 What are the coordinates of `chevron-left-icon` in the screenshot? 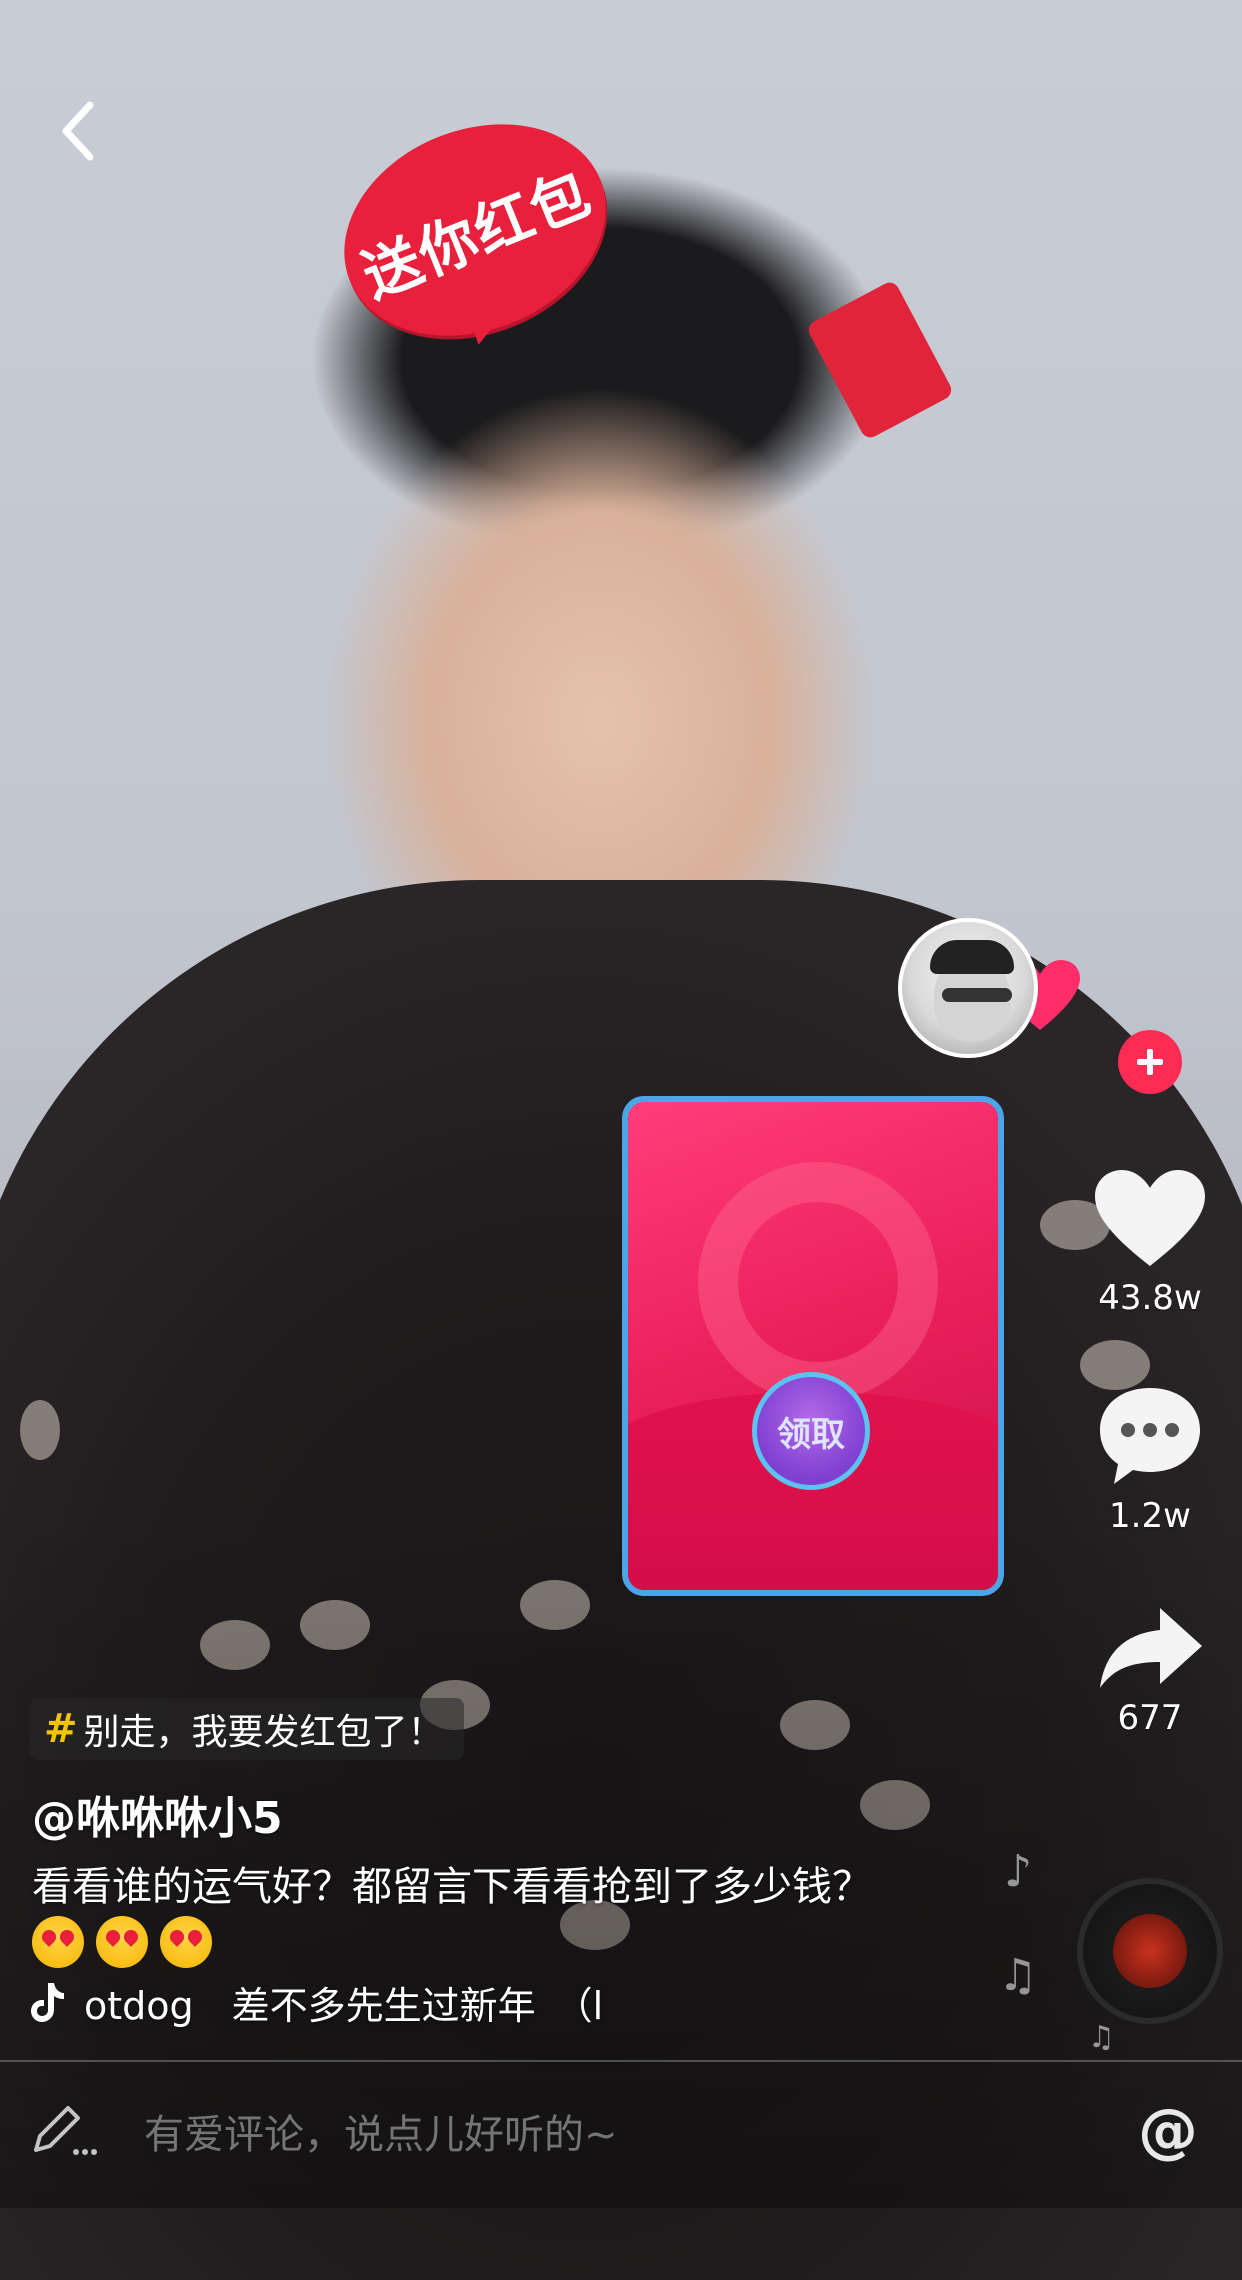 It's located at (78, 131).